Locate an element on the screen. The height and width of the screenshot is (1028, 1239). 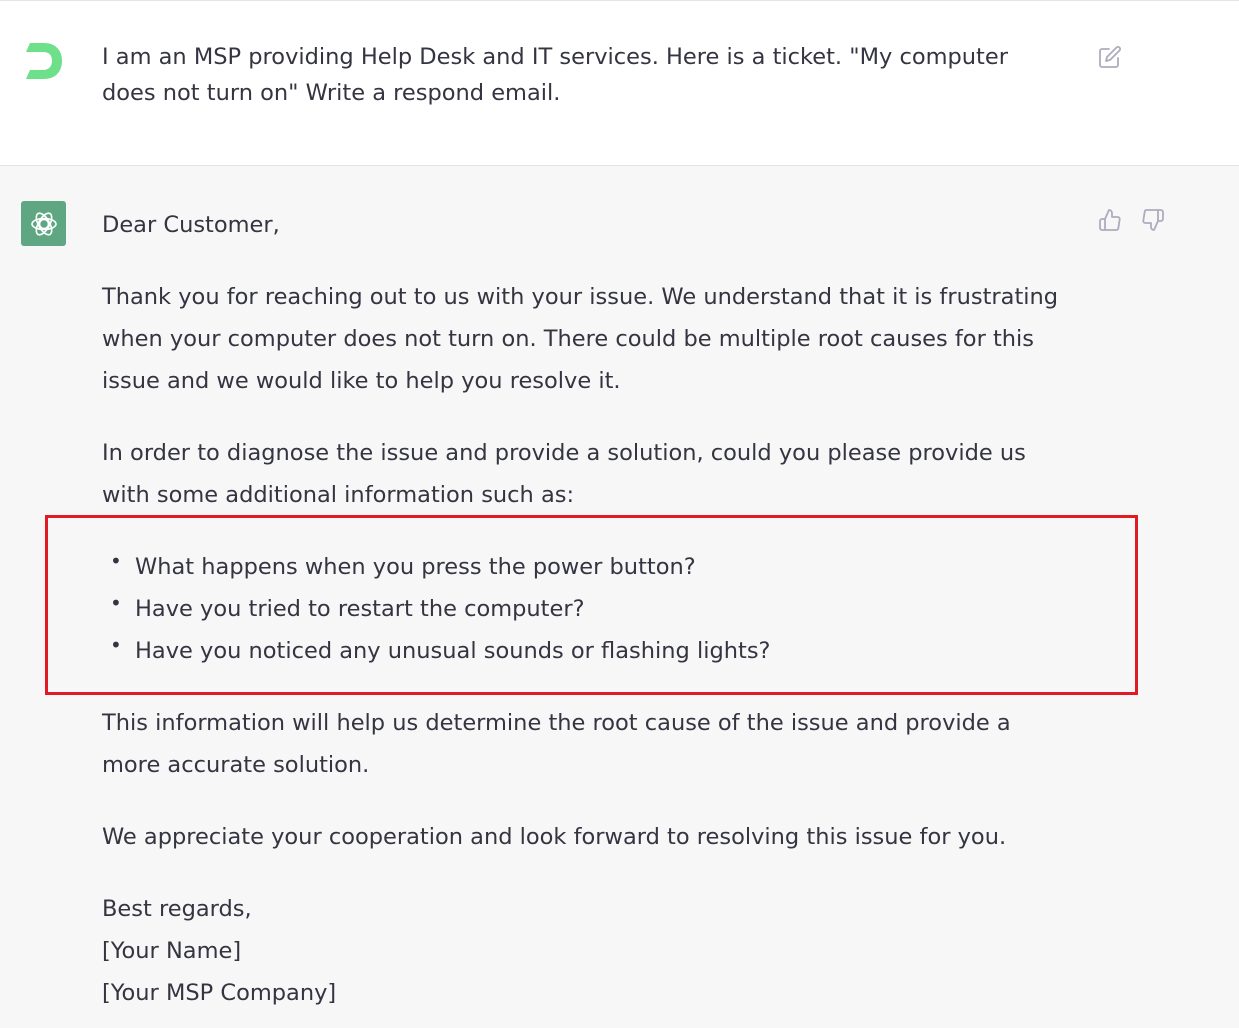
edit-icon is located at coordinates (1110, 57).